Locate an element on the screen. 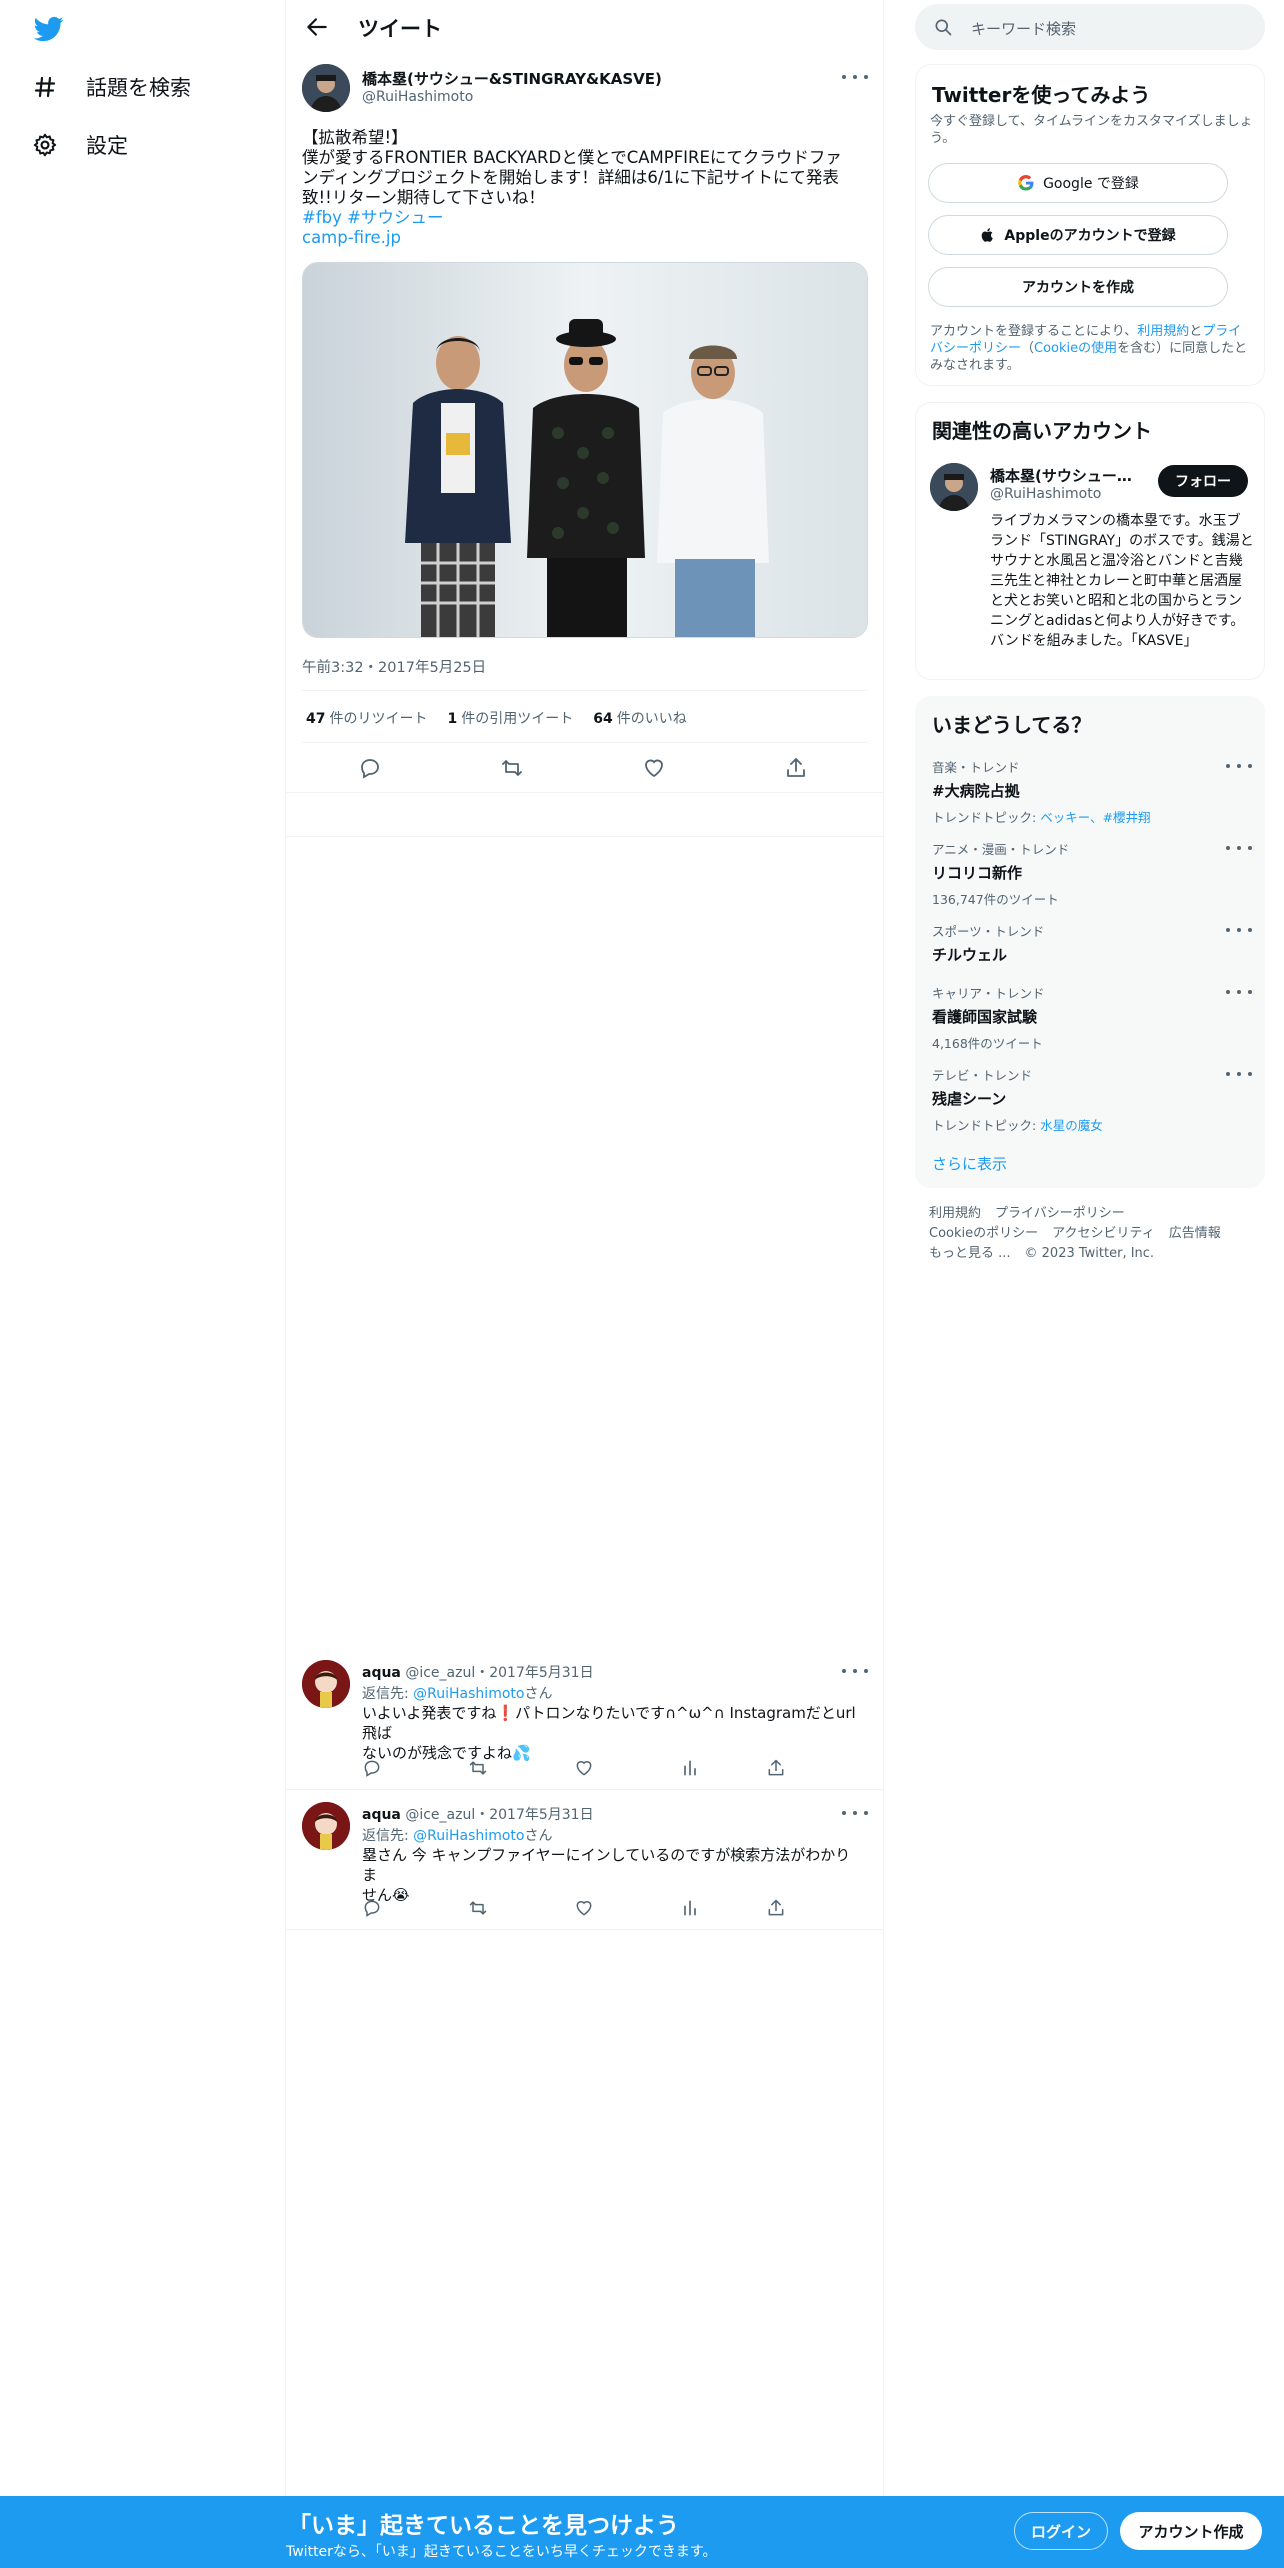  terms-link: 利用規約 is located at coordinates (1163, 331).